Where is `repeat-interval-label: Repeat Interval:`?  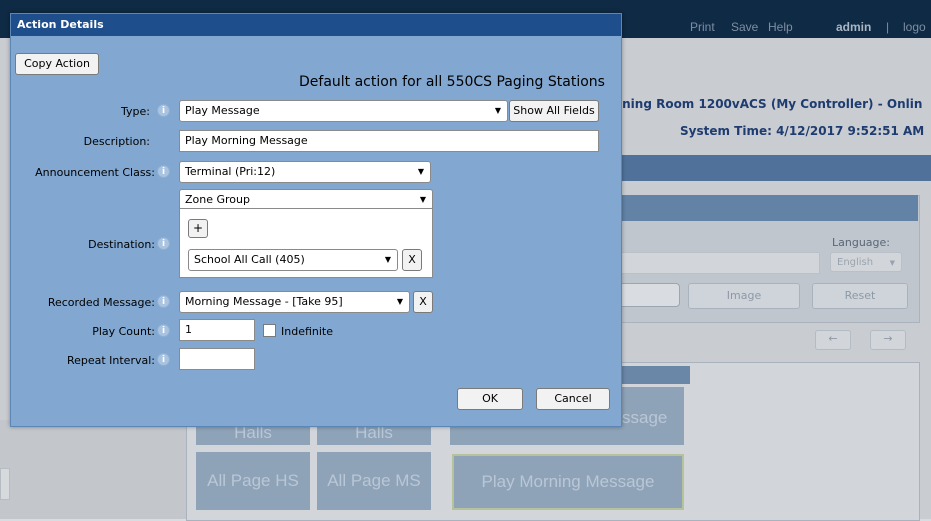
repeat-interval-label: Repeat Interval: is located at coordinates (110, 360).